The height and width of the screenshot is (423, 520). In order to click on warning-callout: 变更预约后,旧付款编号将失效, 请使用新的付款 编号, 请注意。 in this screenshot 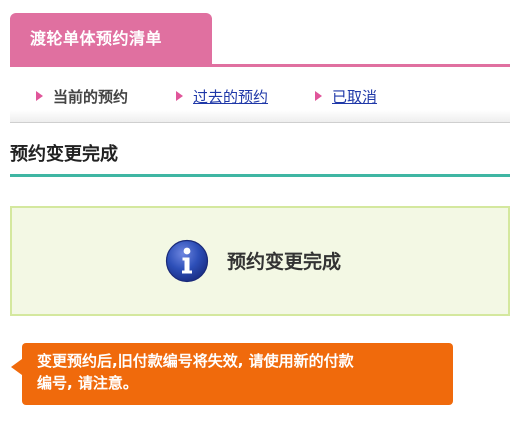, I will do `click(237, 374)`.